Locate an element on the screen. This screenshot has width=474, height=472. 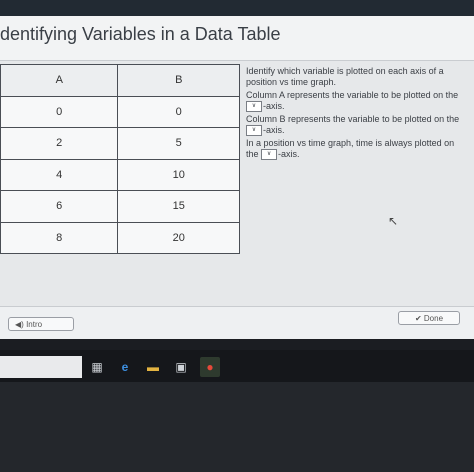
column-header-b: B is located at coordinates (178, 80).